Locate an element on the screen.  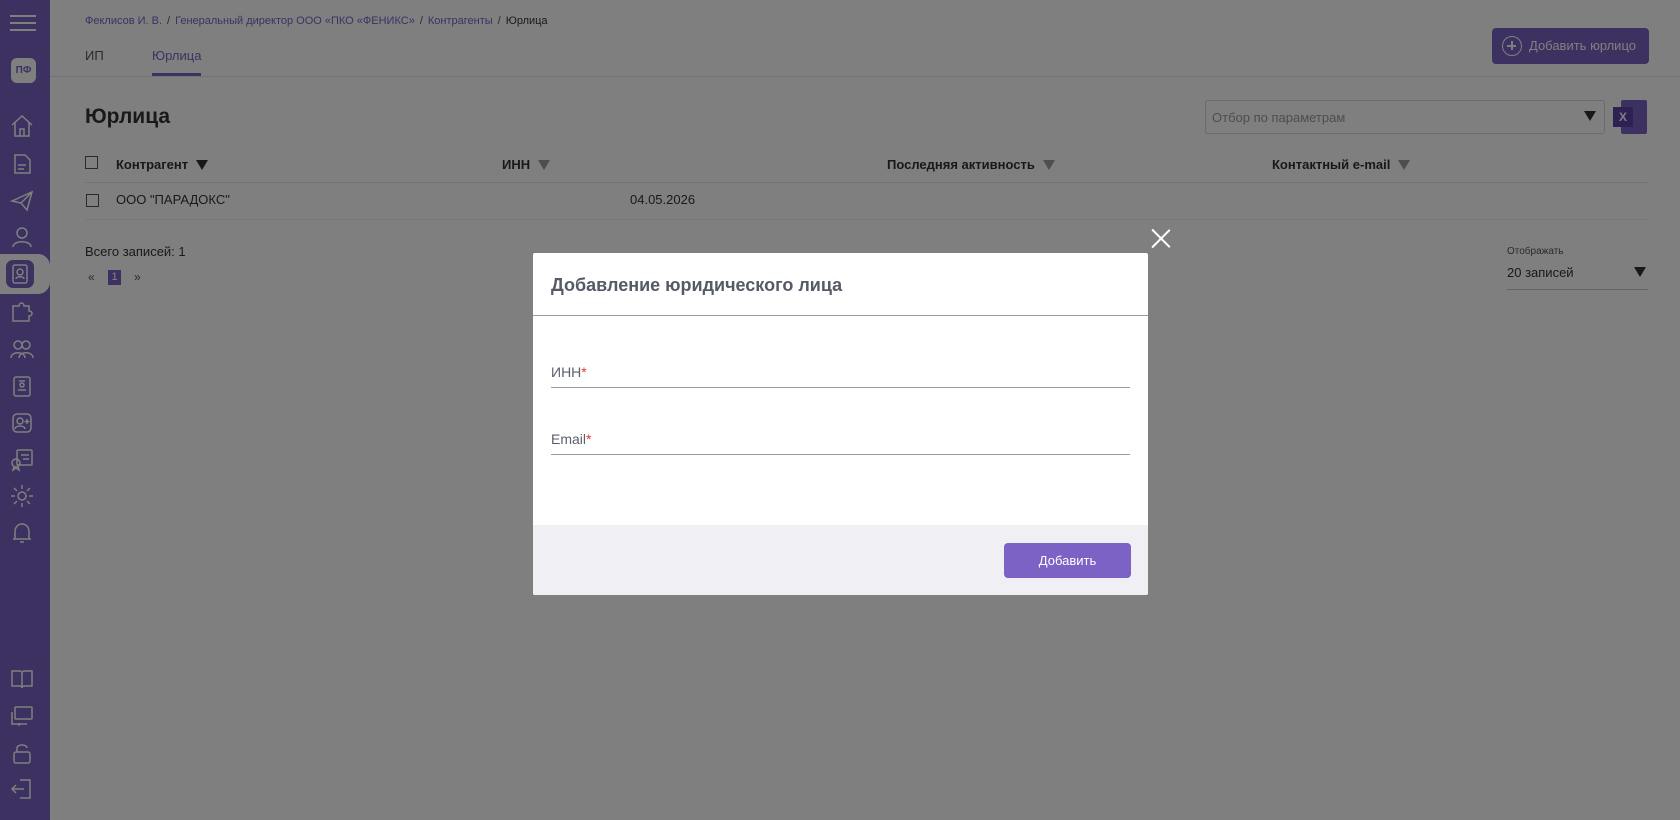
modal-header: Добавление юридического лица is located at coordinates (840, 284).